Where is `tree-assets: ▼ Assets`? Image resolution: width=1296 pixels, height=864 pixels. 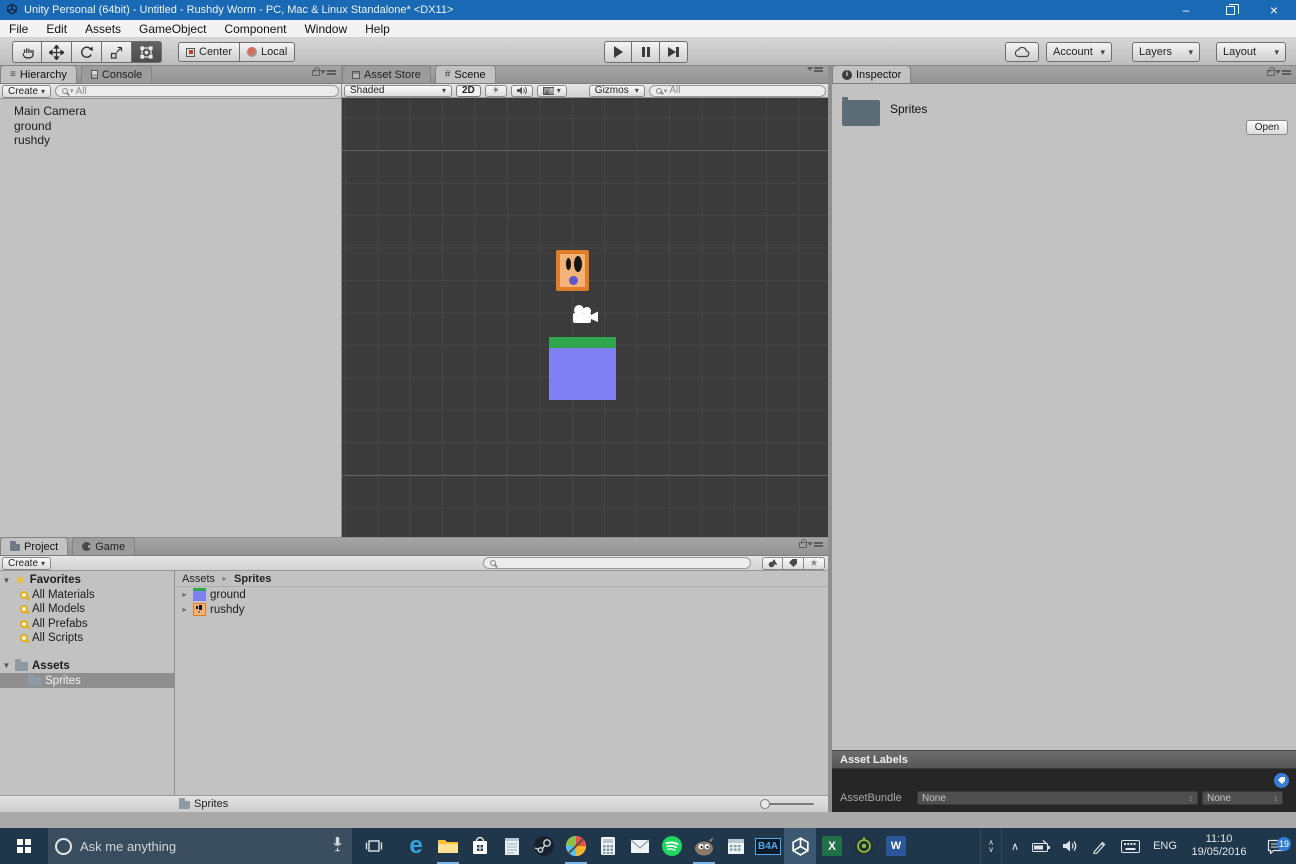
tree-assets: ▼ Assets is located at coordinates (87, 666).